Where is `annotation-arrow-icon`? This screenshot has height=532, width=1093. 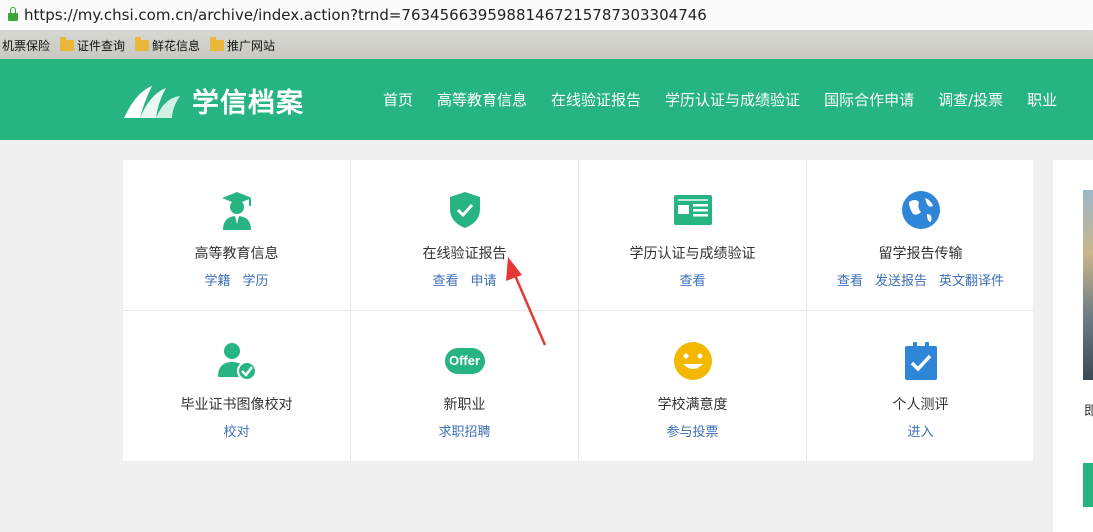
annotation-arrow-icon is located at coordinates (526, 301).